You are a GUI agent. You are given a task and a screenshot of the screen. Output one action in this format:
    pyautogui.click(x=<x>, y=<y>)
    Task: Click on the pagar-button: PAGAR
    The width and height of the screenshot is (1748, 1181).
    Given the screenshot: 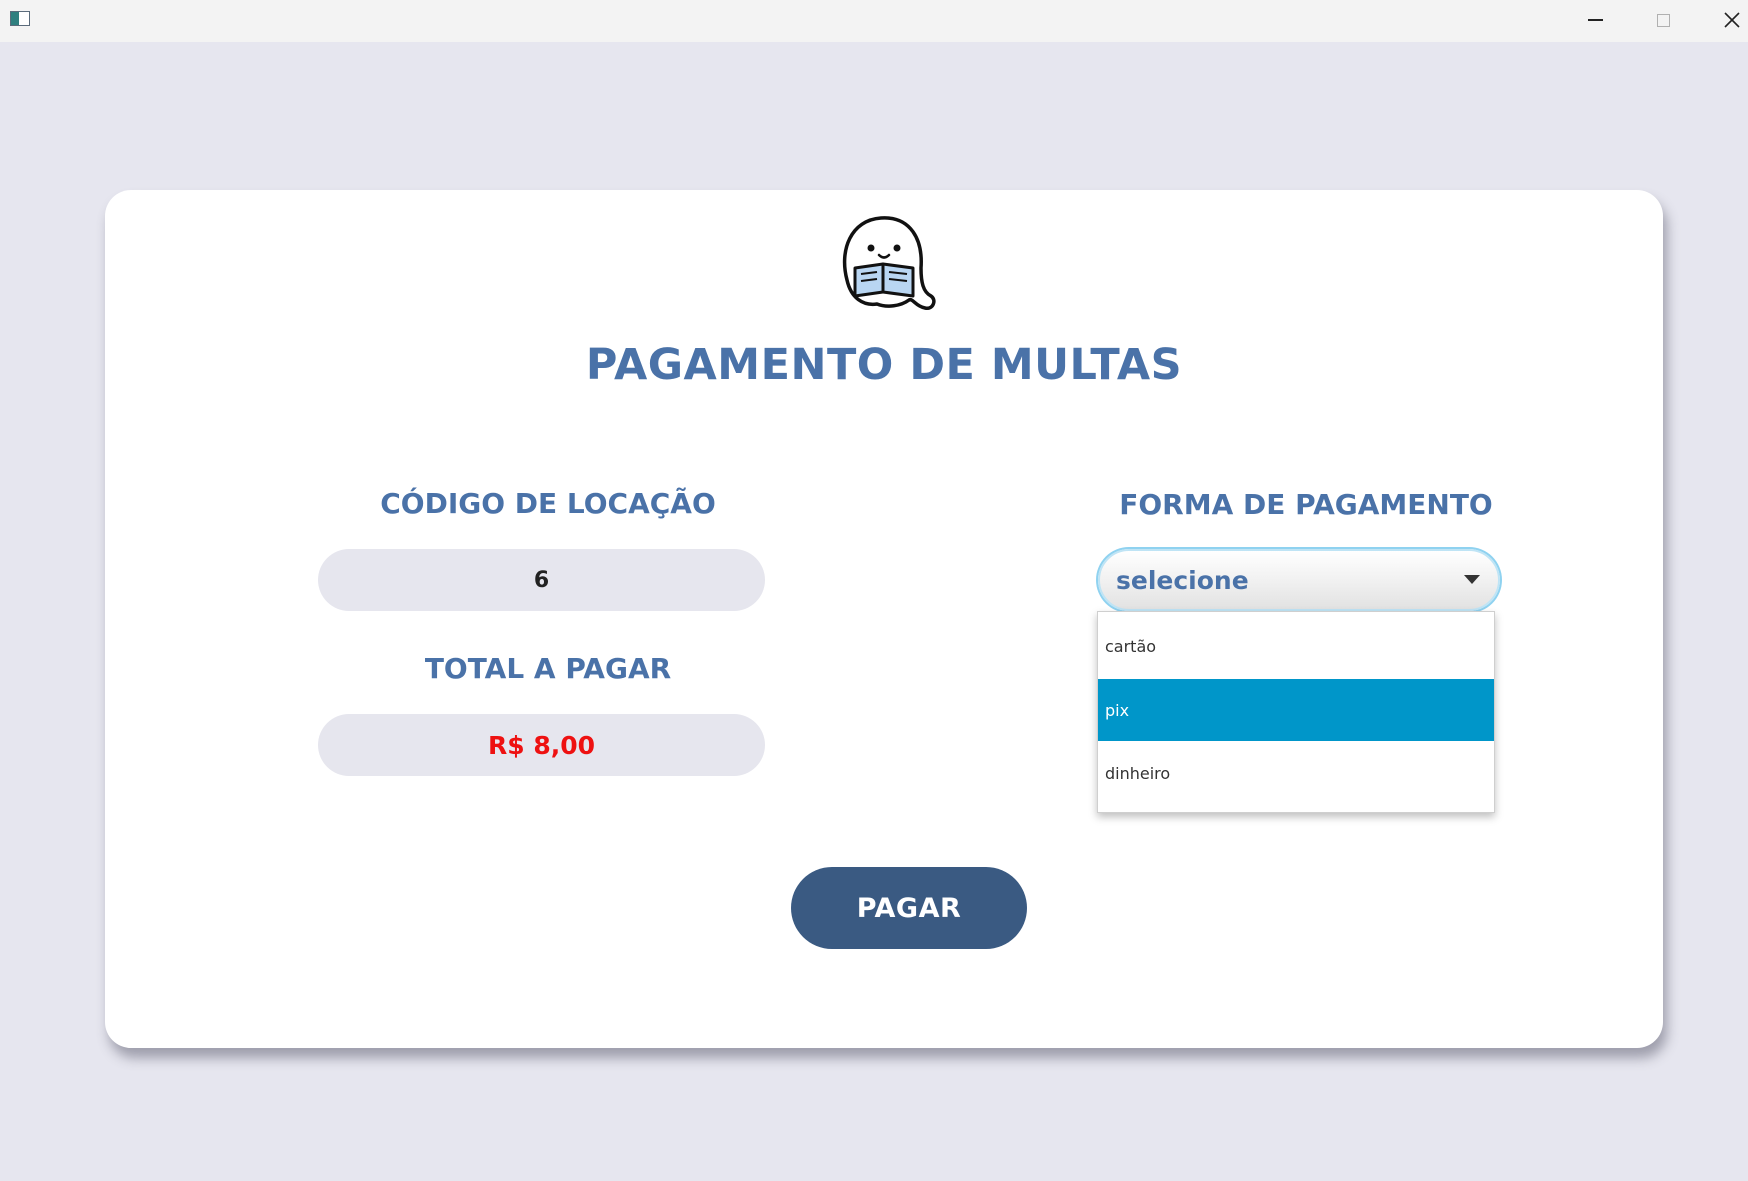 What is the action you would take?
    pyautogui.click(x=909, y=908)
    